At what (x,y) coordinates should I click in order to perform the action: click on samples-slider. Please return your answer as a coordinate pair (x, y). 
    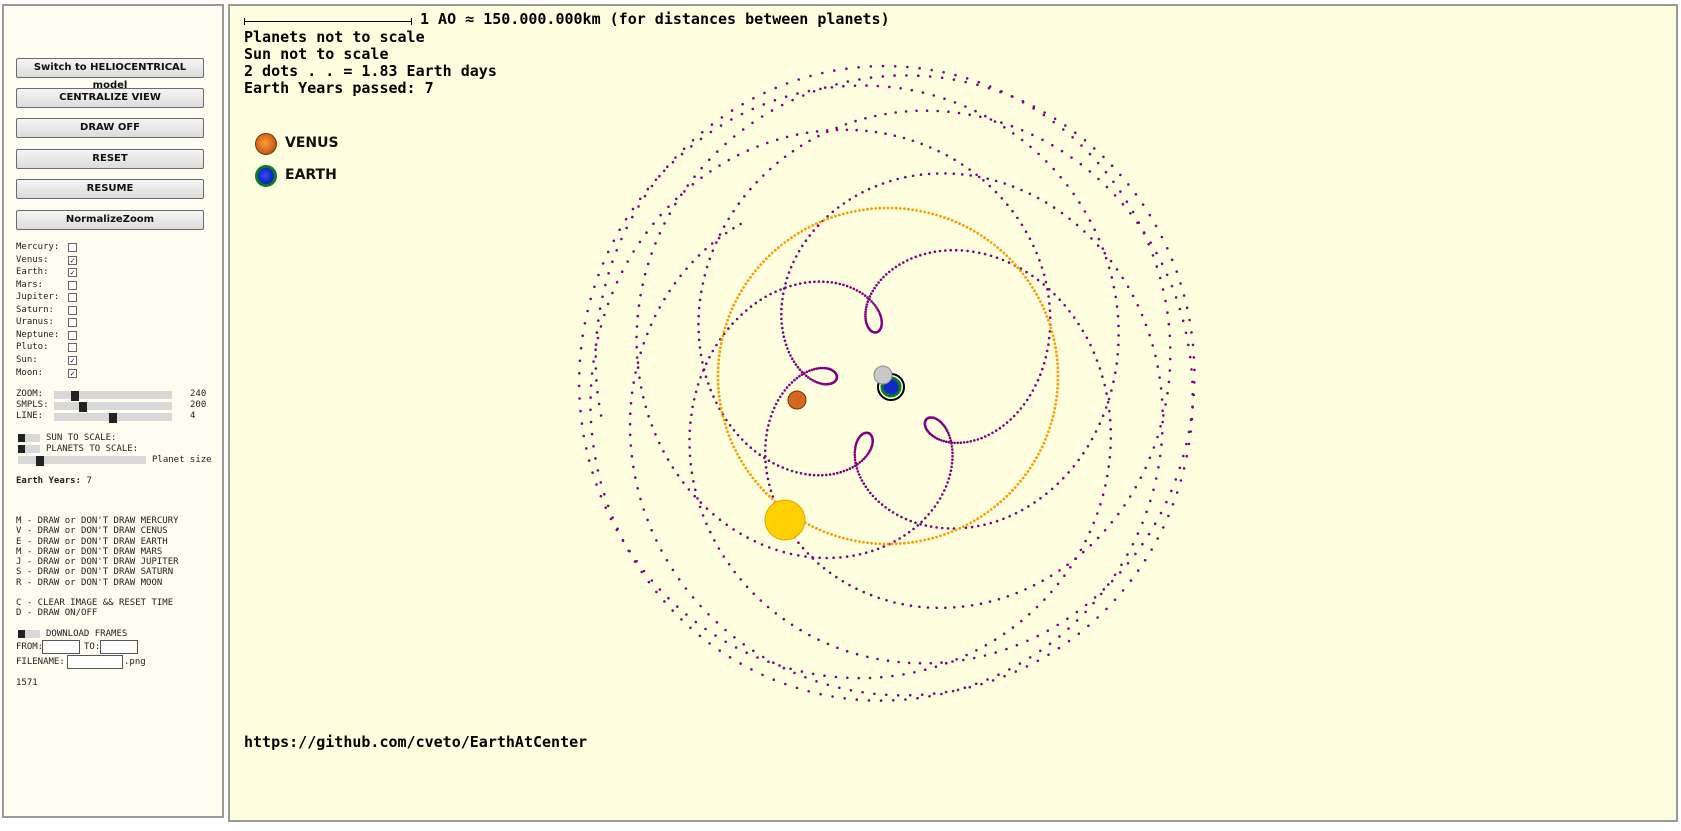
    Looking at the image, I should click on (113, 407).